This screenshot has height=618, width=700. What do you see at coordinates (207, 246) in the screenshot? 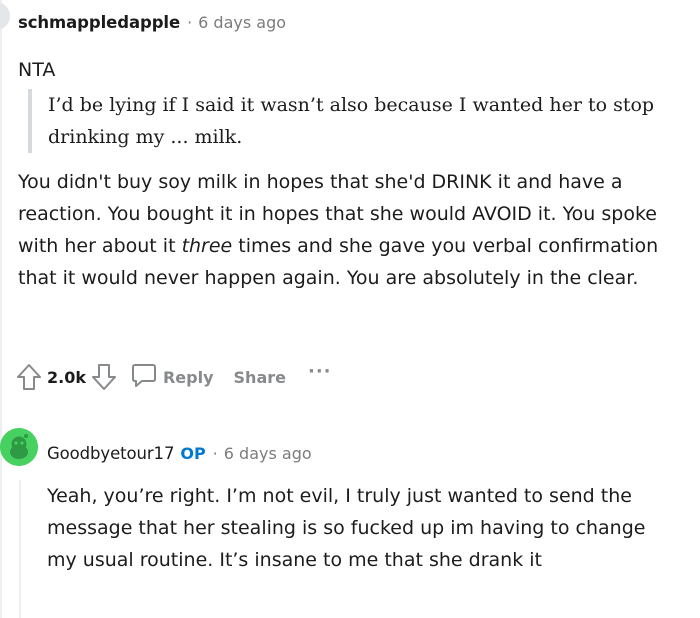
I see `emphasis-text: three` at bounding box center [207, 246].